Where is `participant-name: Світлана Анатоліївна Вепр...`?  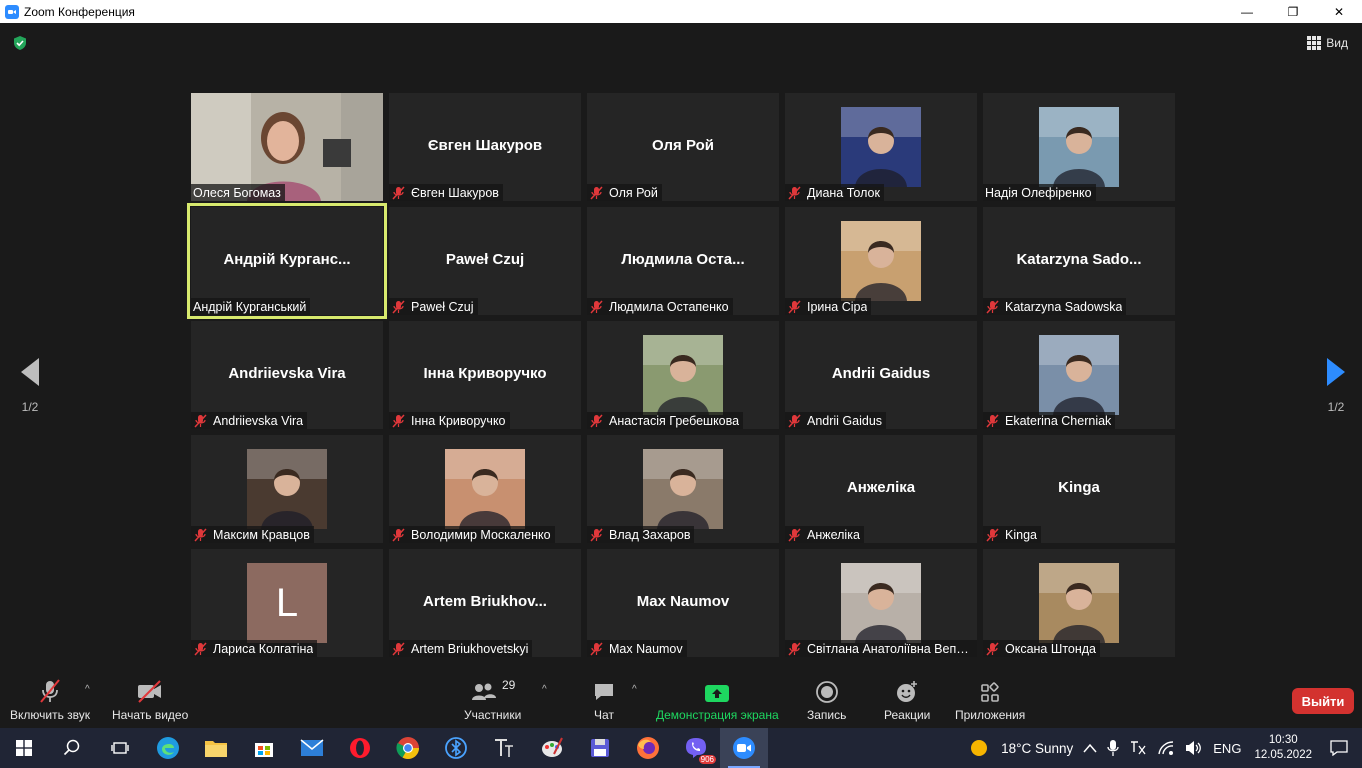
participant-name: Світлана Анатоліївна Вепр... is located at coordinates (890, 648).